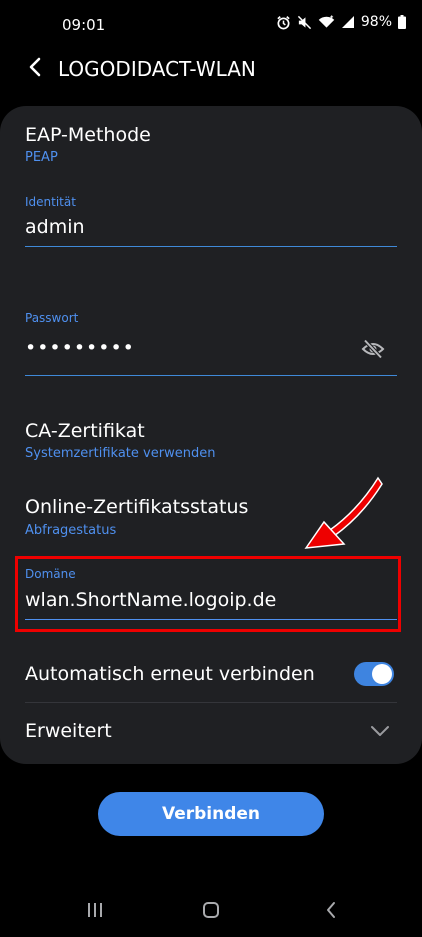 The image size is (422, 937). I want to click on identity-label: Identität, so click(50, 202).